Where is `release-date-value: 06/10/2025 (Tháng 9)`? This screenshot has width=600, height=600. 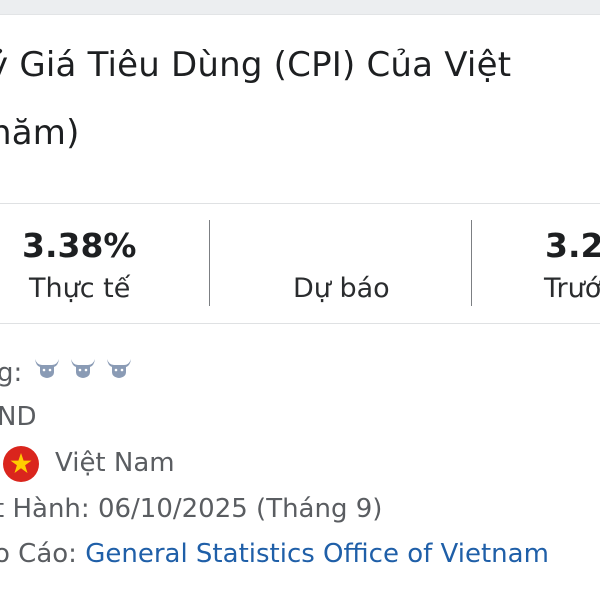 release-date-value: 06/10/2025 (Tháng 9) is located at coordinates (240, 509).